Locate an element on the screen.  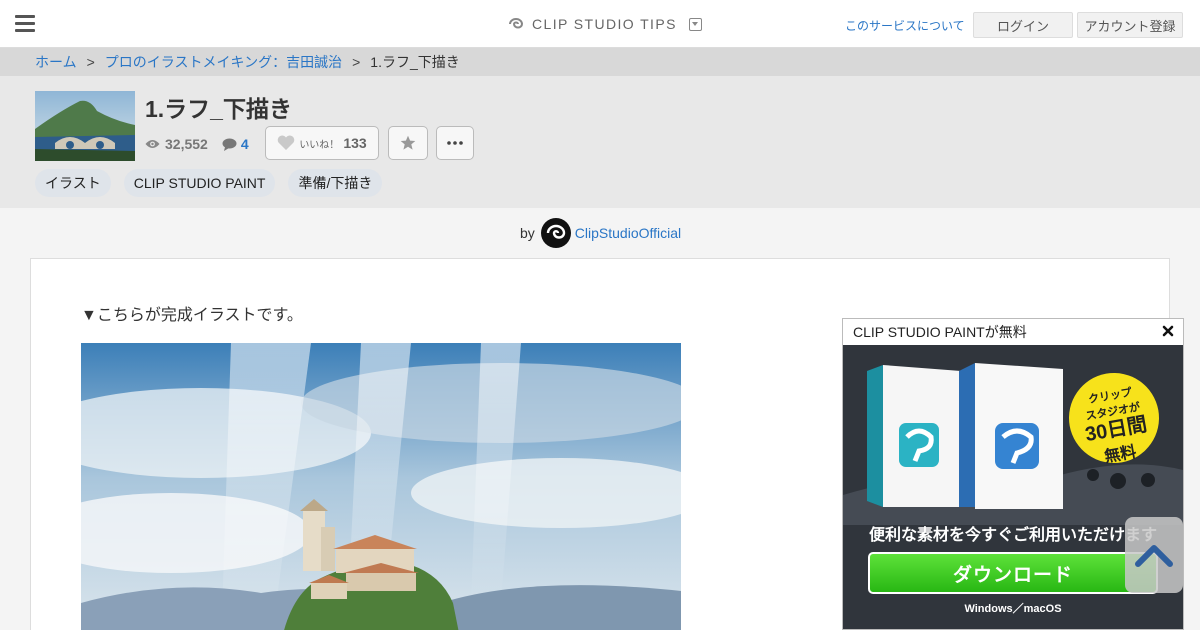
like-button: いいね！ 133 is located at coordinates (322, 143).